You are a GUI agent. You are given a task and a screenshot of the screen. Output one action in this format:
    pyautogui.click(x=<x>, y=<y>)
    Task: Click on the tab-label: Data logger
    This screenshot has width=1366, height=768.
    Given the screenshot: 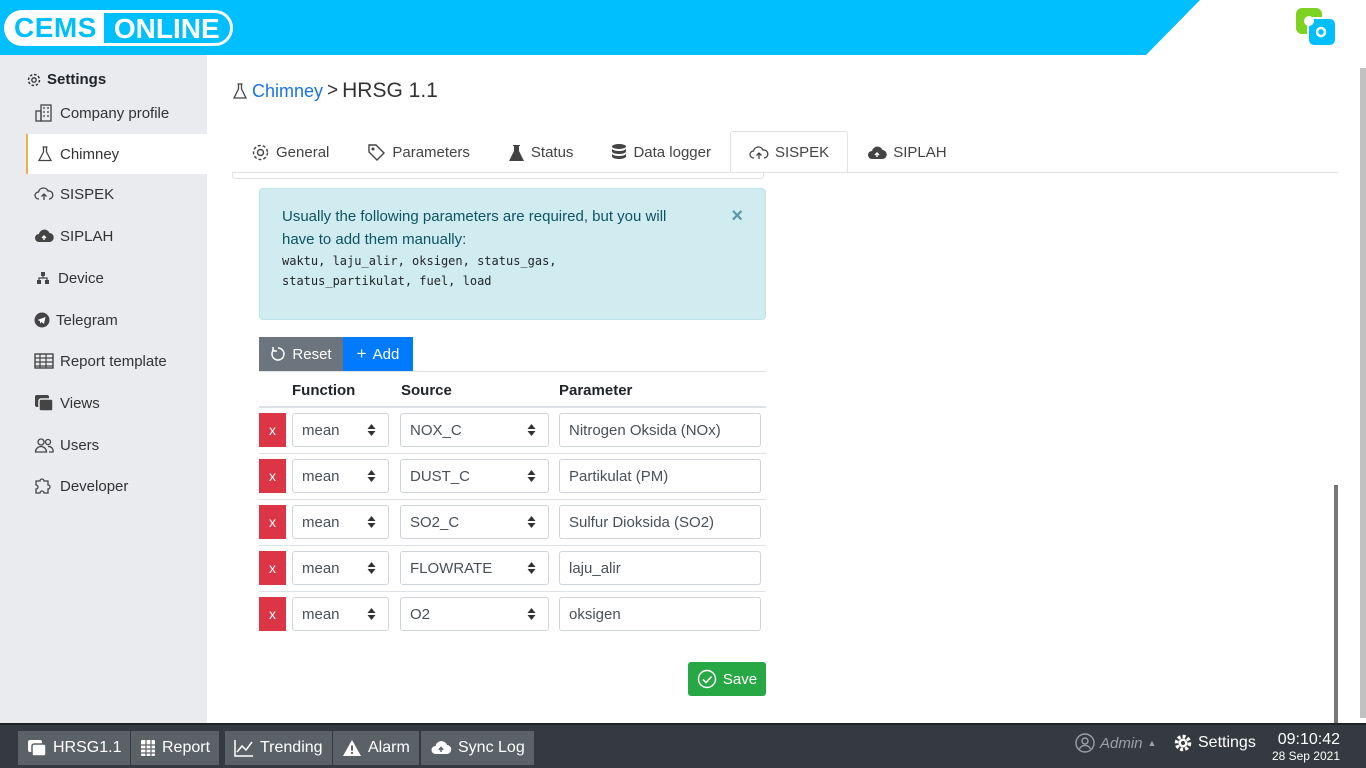 What is the action you would take?
    pyautogui.click(x=672, y=152)
    